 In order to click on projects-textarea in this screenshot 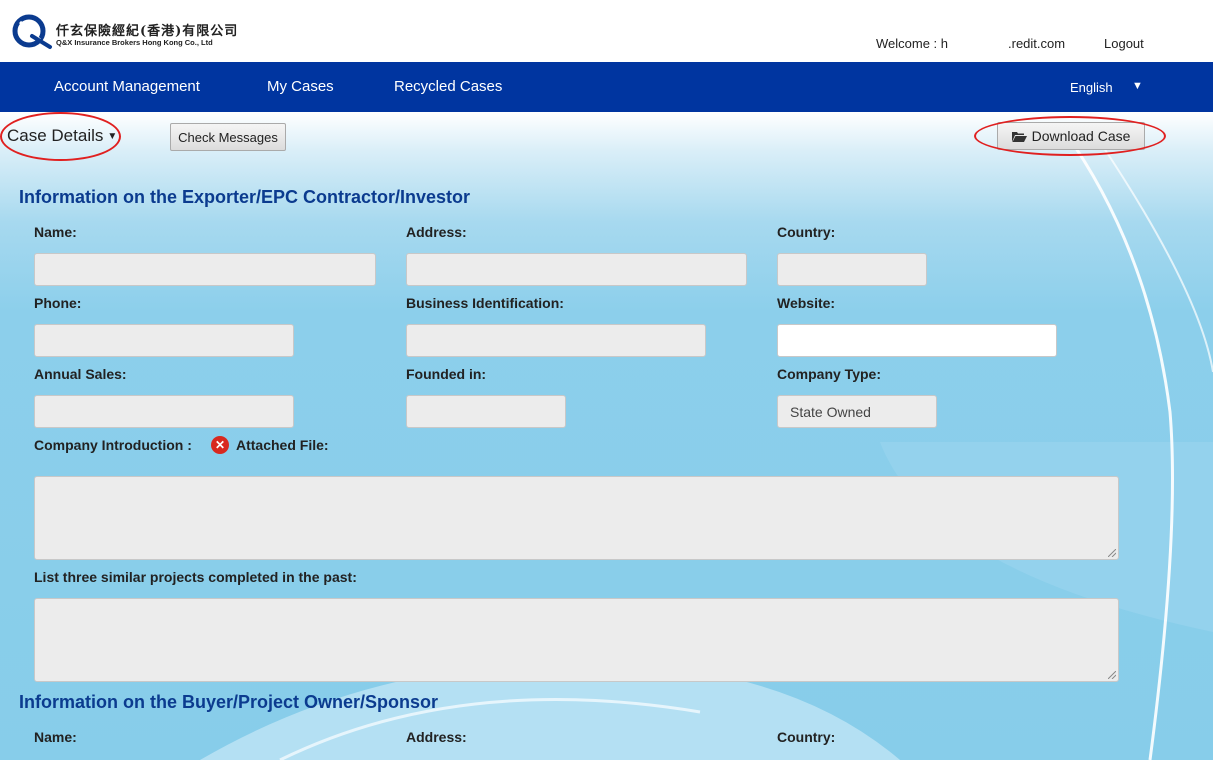, I will do `click(576, 640)`.